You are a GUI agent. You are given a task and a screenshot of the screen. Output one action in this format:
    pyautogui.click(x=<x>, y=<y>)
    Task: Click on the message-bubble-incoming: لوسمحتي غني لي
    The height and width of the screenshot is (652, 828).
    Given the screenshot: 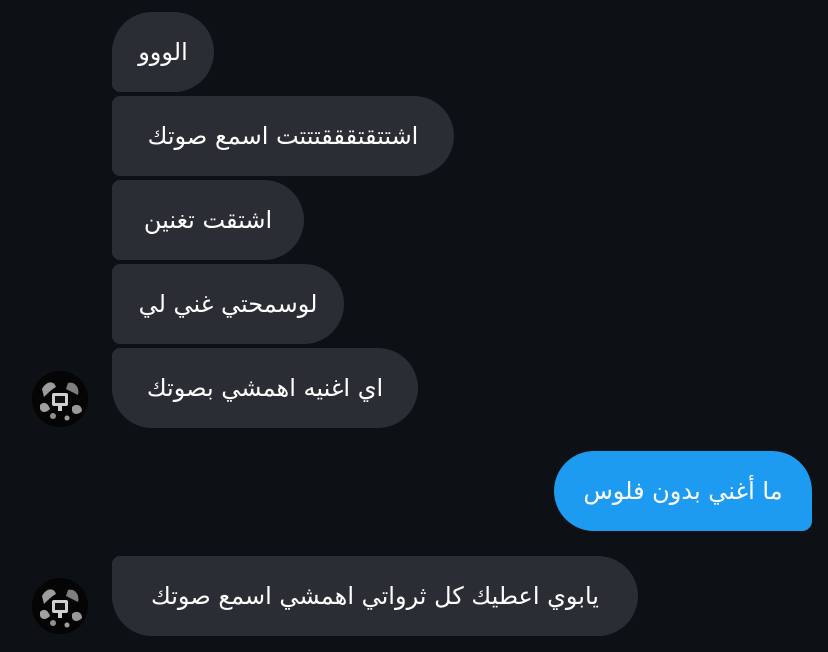 What is the action you would take?
    pyautogui.click(x=228, y=304)
    